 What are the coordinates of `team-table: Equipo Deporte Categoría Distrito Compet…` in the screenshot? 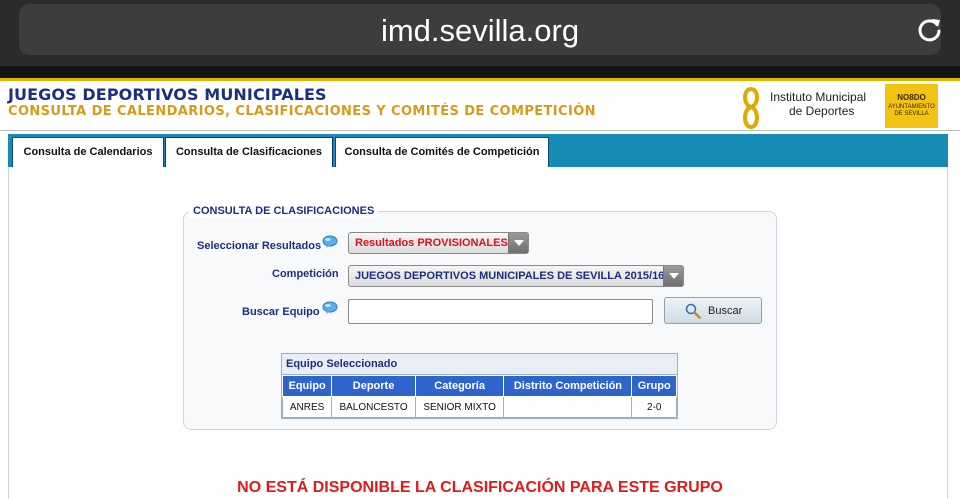 It's located at (479, 396).